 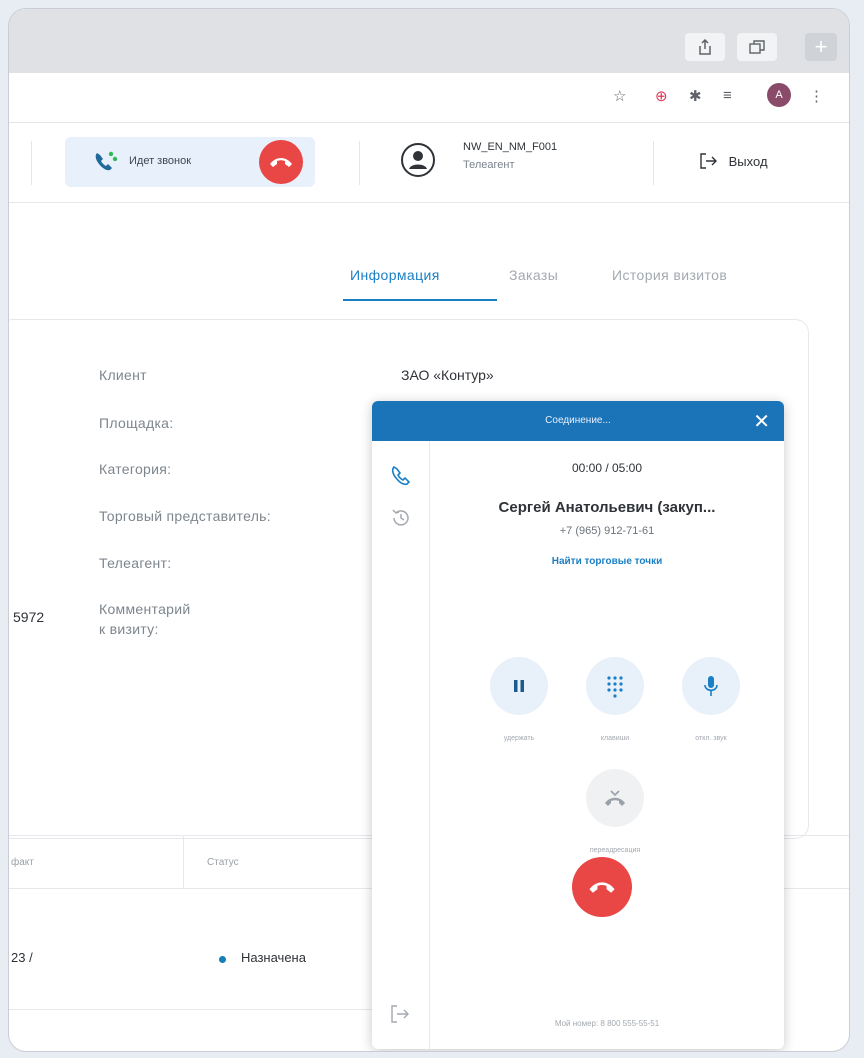 What do you see at coordinates (401, 518) in the screenshot?
I see `history-icon` at bounding box center [401, 518].